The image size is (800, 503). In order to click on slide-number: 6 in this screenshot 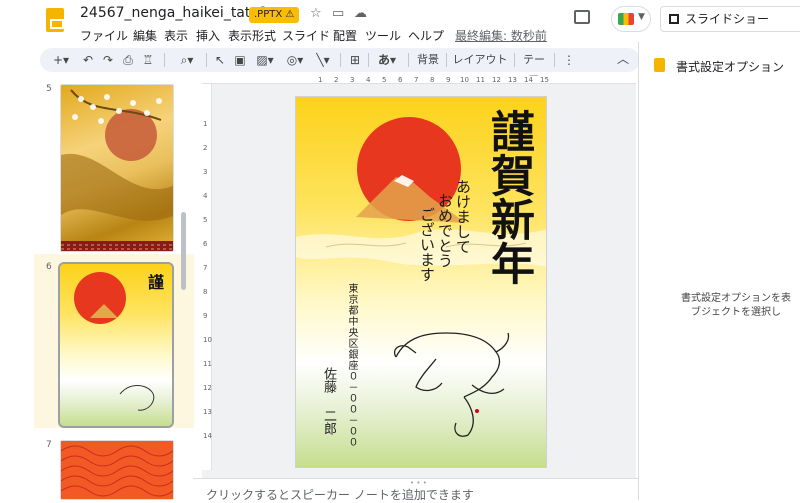, I will do `click(49, 267)`.